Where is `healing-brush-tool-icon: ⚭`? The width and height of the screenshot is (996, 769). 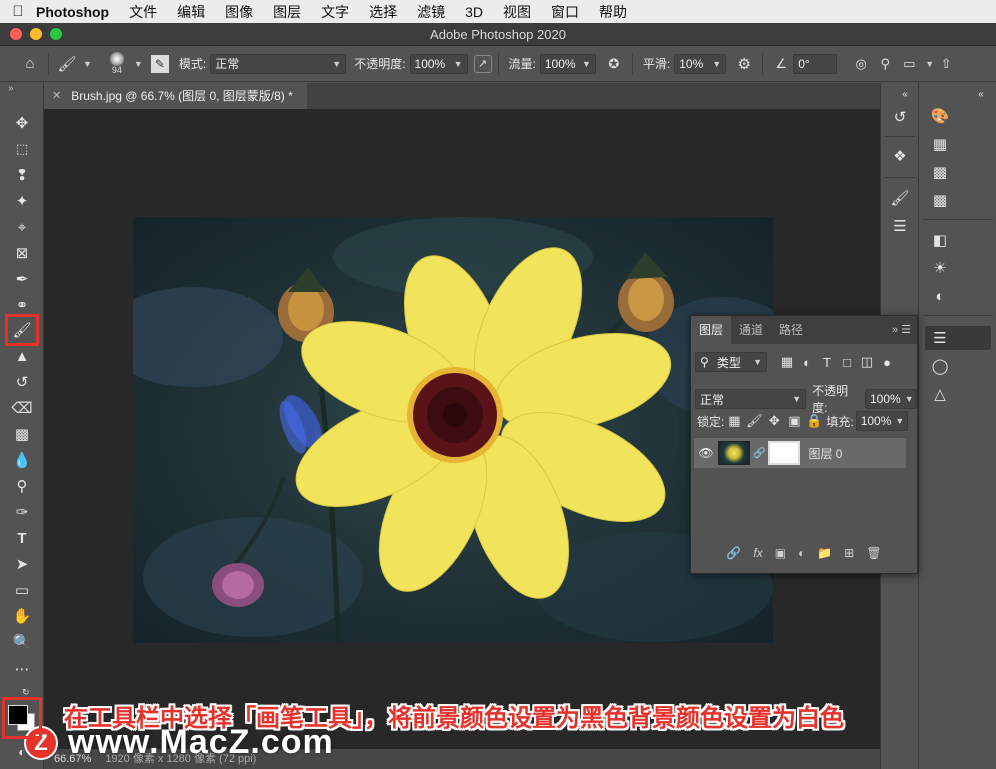
healing-brush-tool-icon: ⚭ is located at coordinates (22, 305).